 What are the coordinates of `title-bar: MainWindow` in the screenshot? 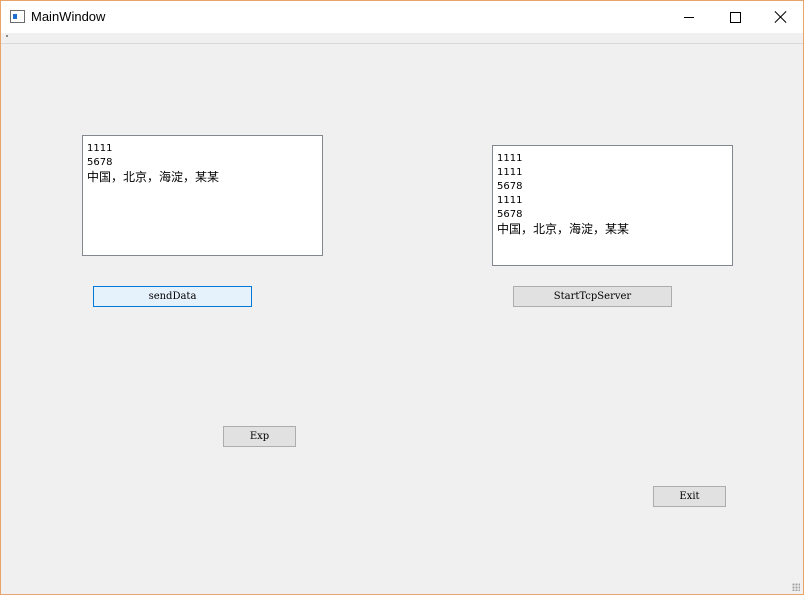 It's located at (402, 17).